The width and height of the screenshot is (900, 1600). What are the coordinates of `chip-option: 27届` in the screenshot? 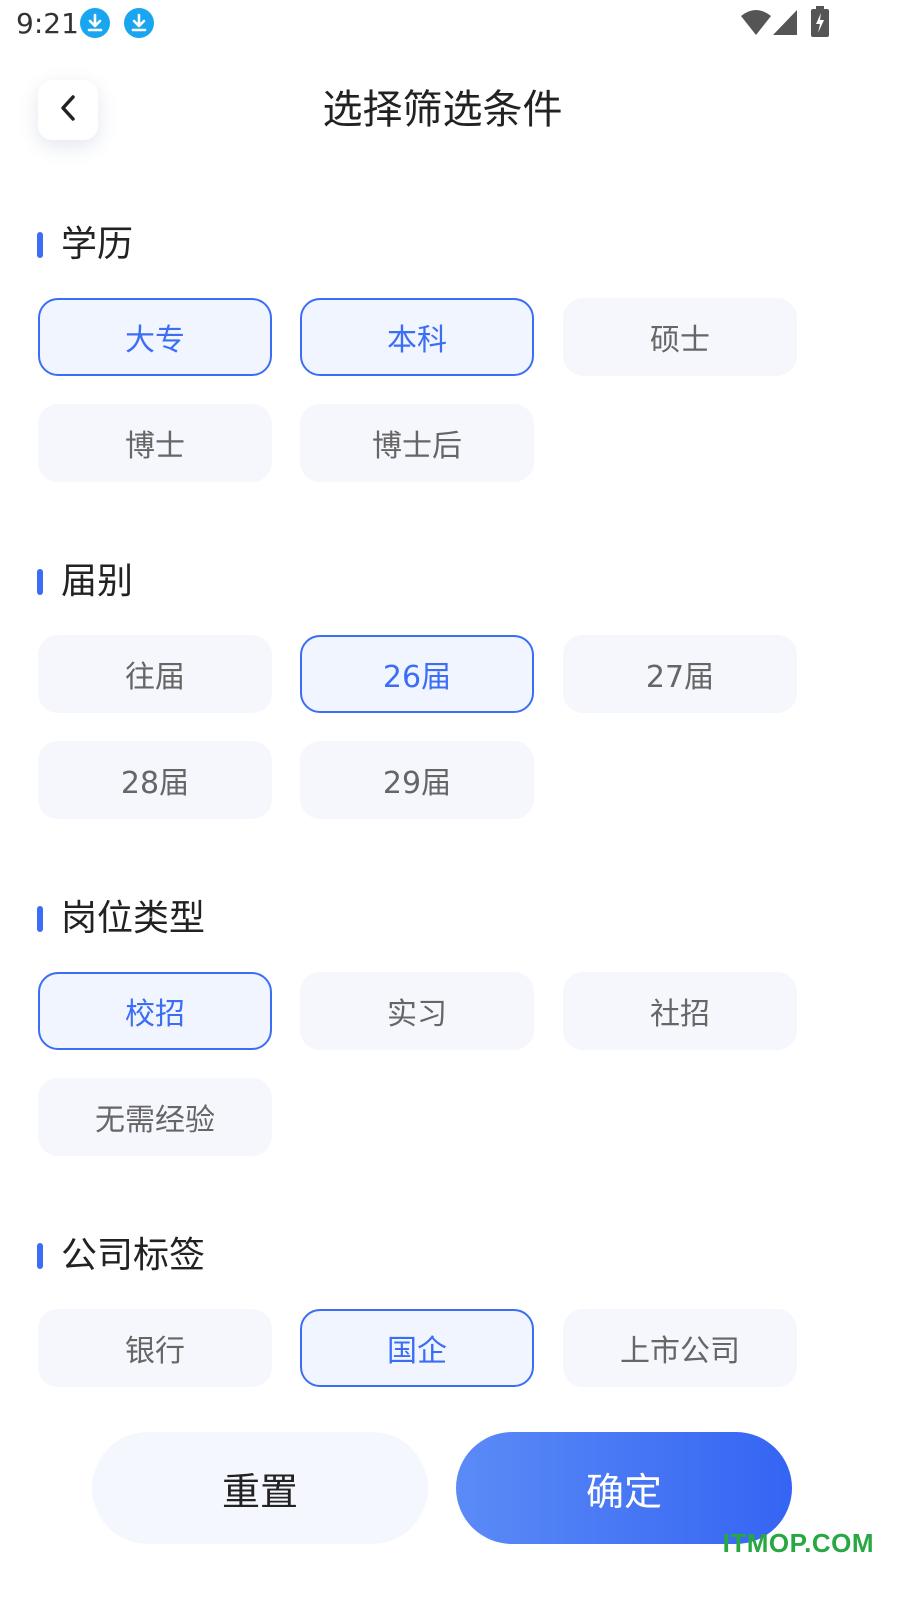 It's located at (680, 674).